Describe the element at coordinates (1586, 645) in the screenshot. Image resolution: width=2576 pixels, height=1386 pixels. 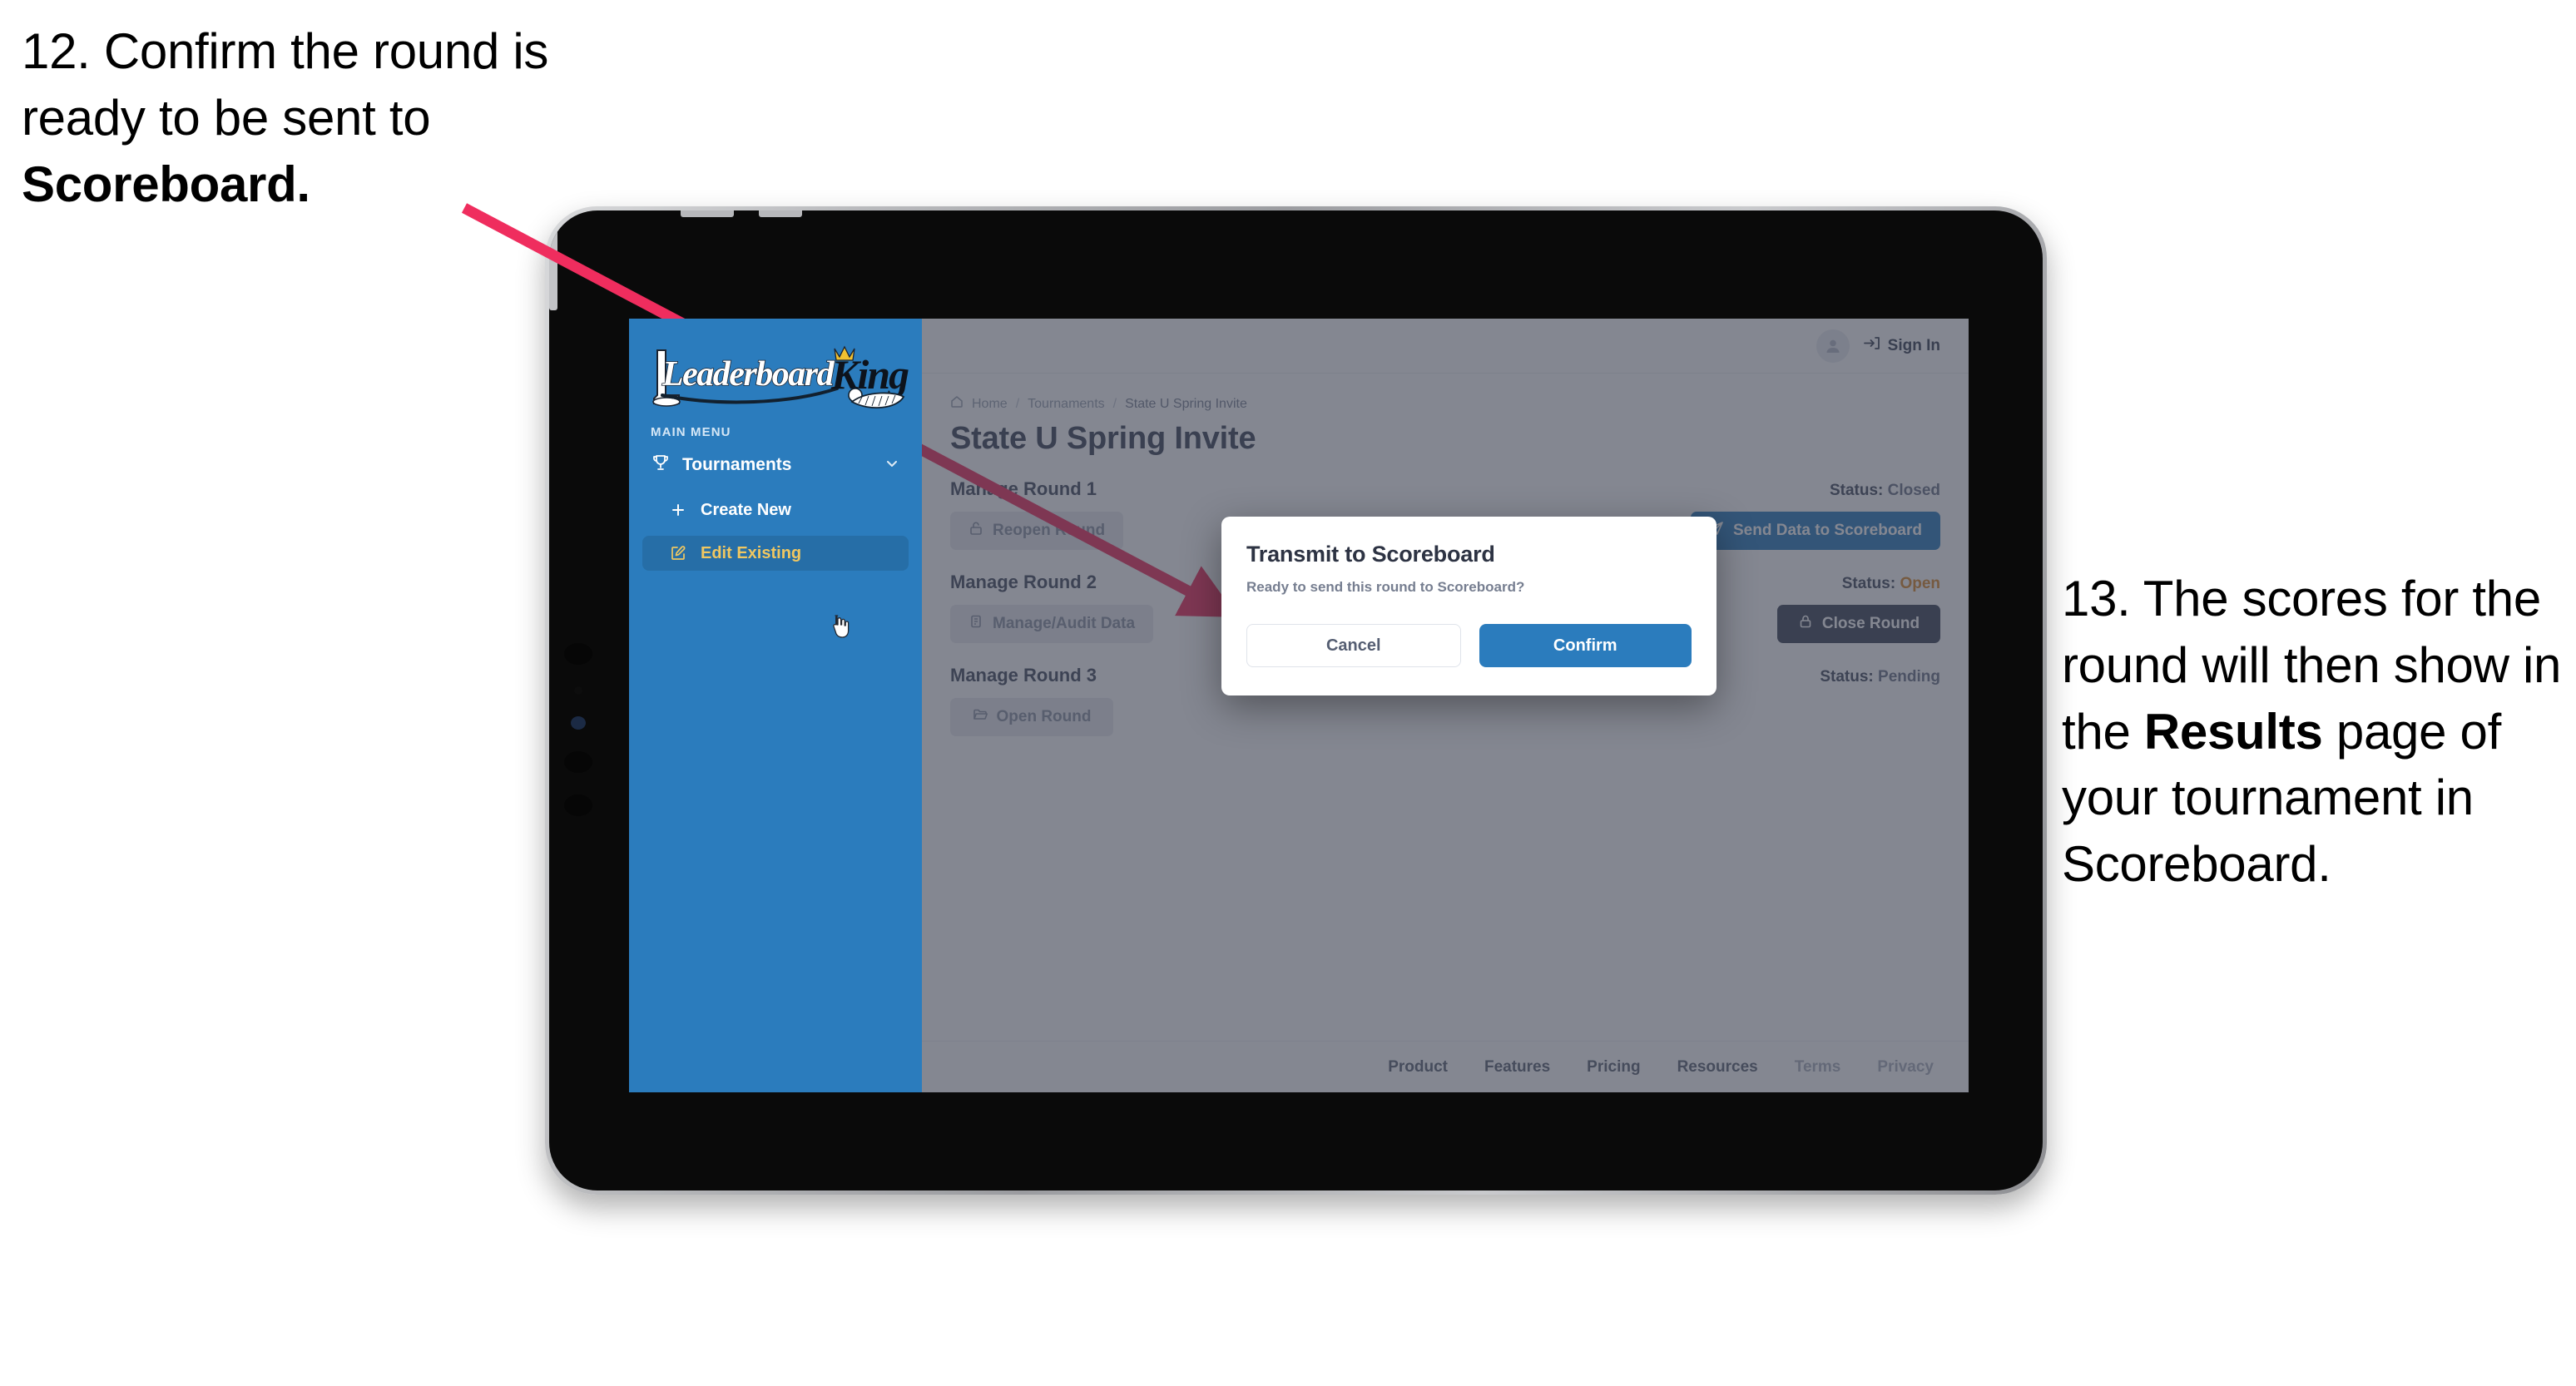
I see `confirm-button: Confirm` at that location.